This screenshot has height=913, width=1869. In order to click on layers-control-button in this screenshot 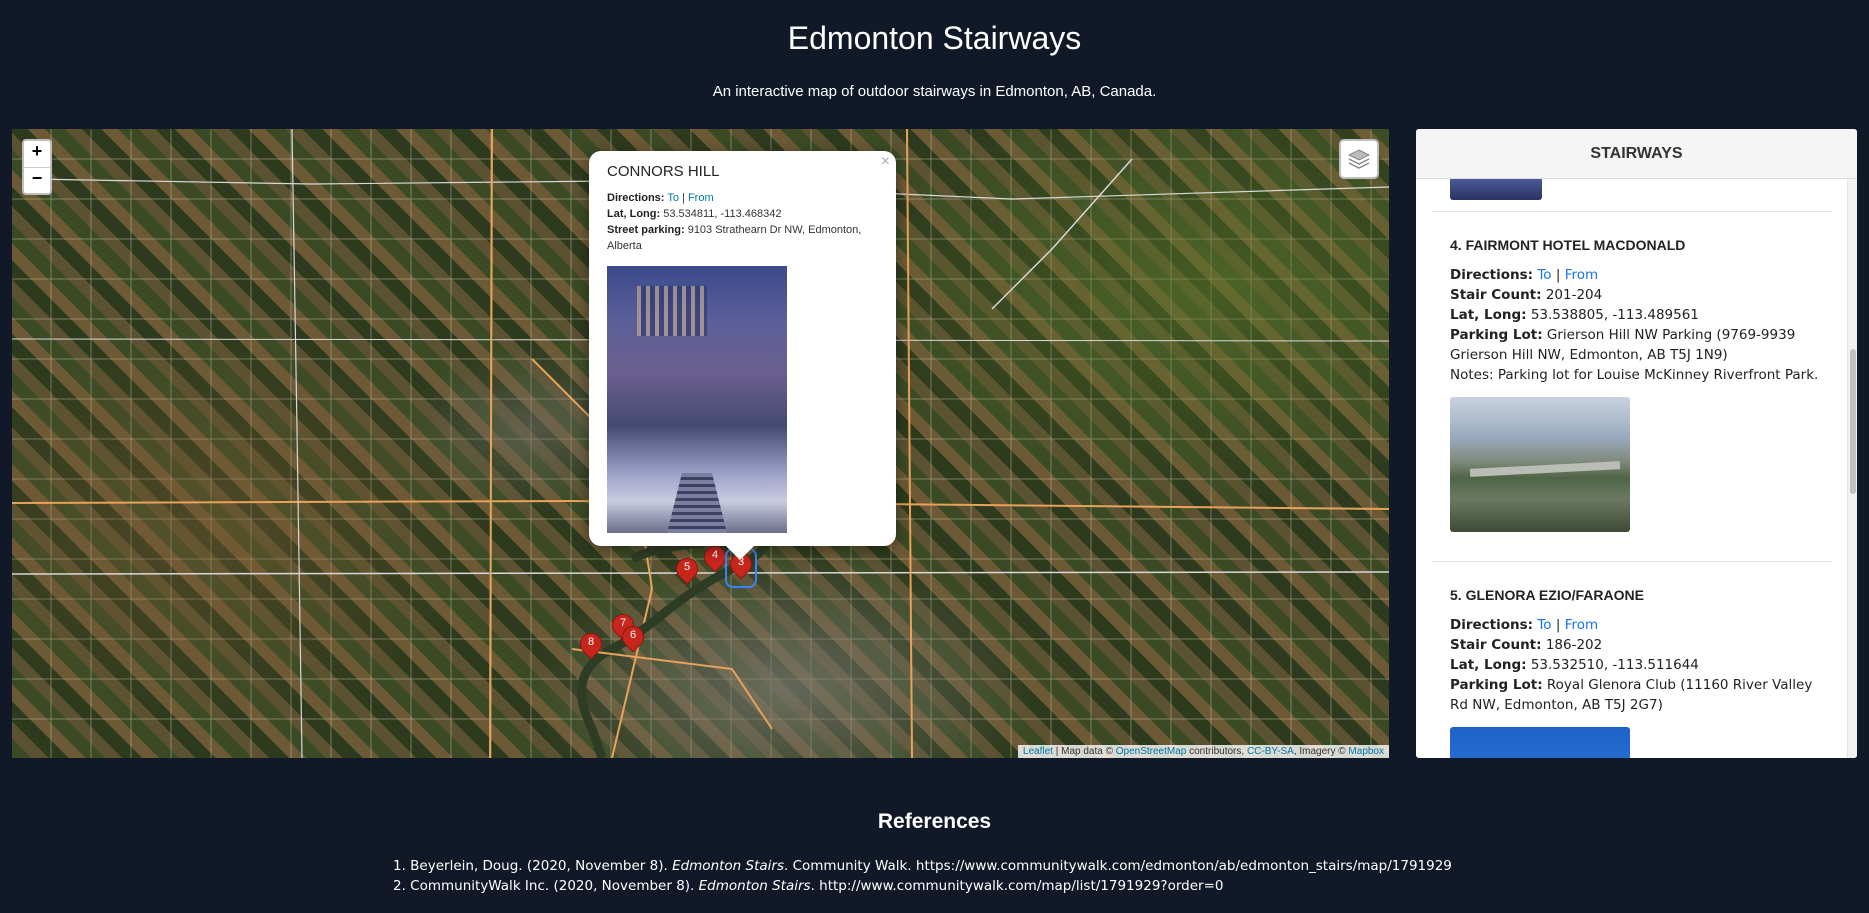, I will do `click(1359, 159)`.